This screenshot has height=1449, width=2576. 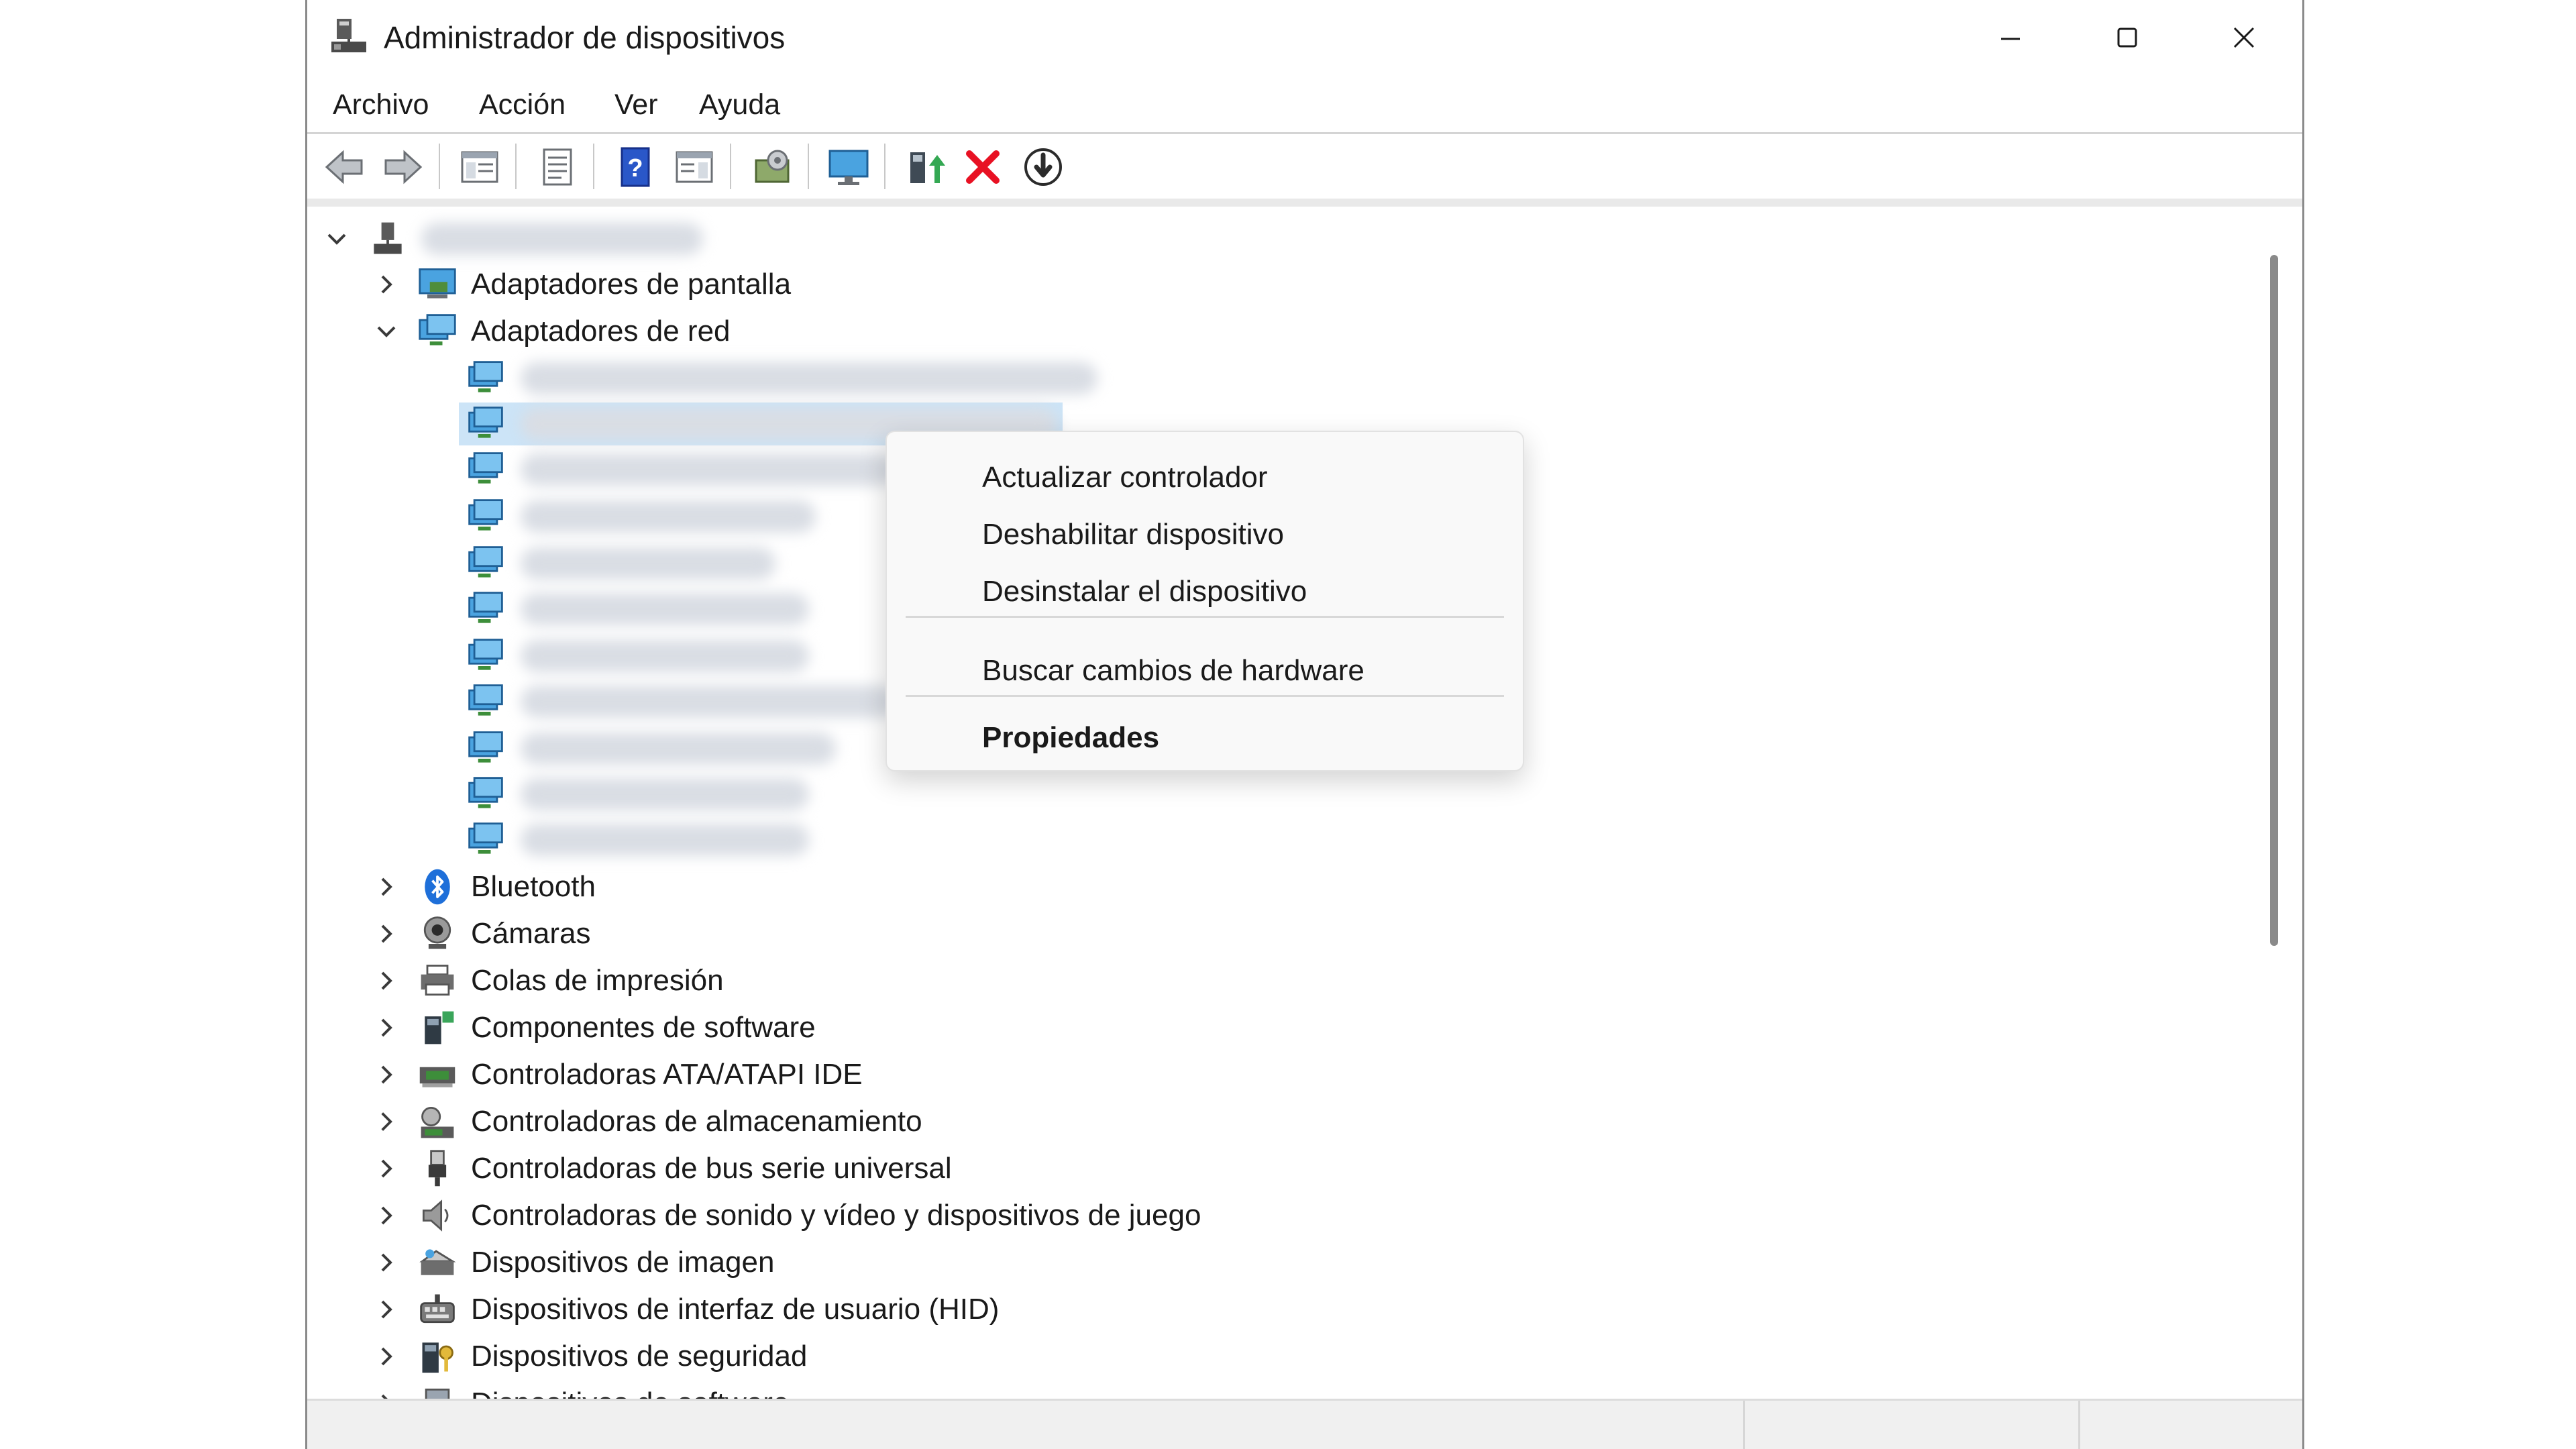 What do you see at coordinates (1173, 671) in the screenshot?
I see `menu-item-scan-hardware: Buscar cambios de hardware` at bounding box center [1173, 671].